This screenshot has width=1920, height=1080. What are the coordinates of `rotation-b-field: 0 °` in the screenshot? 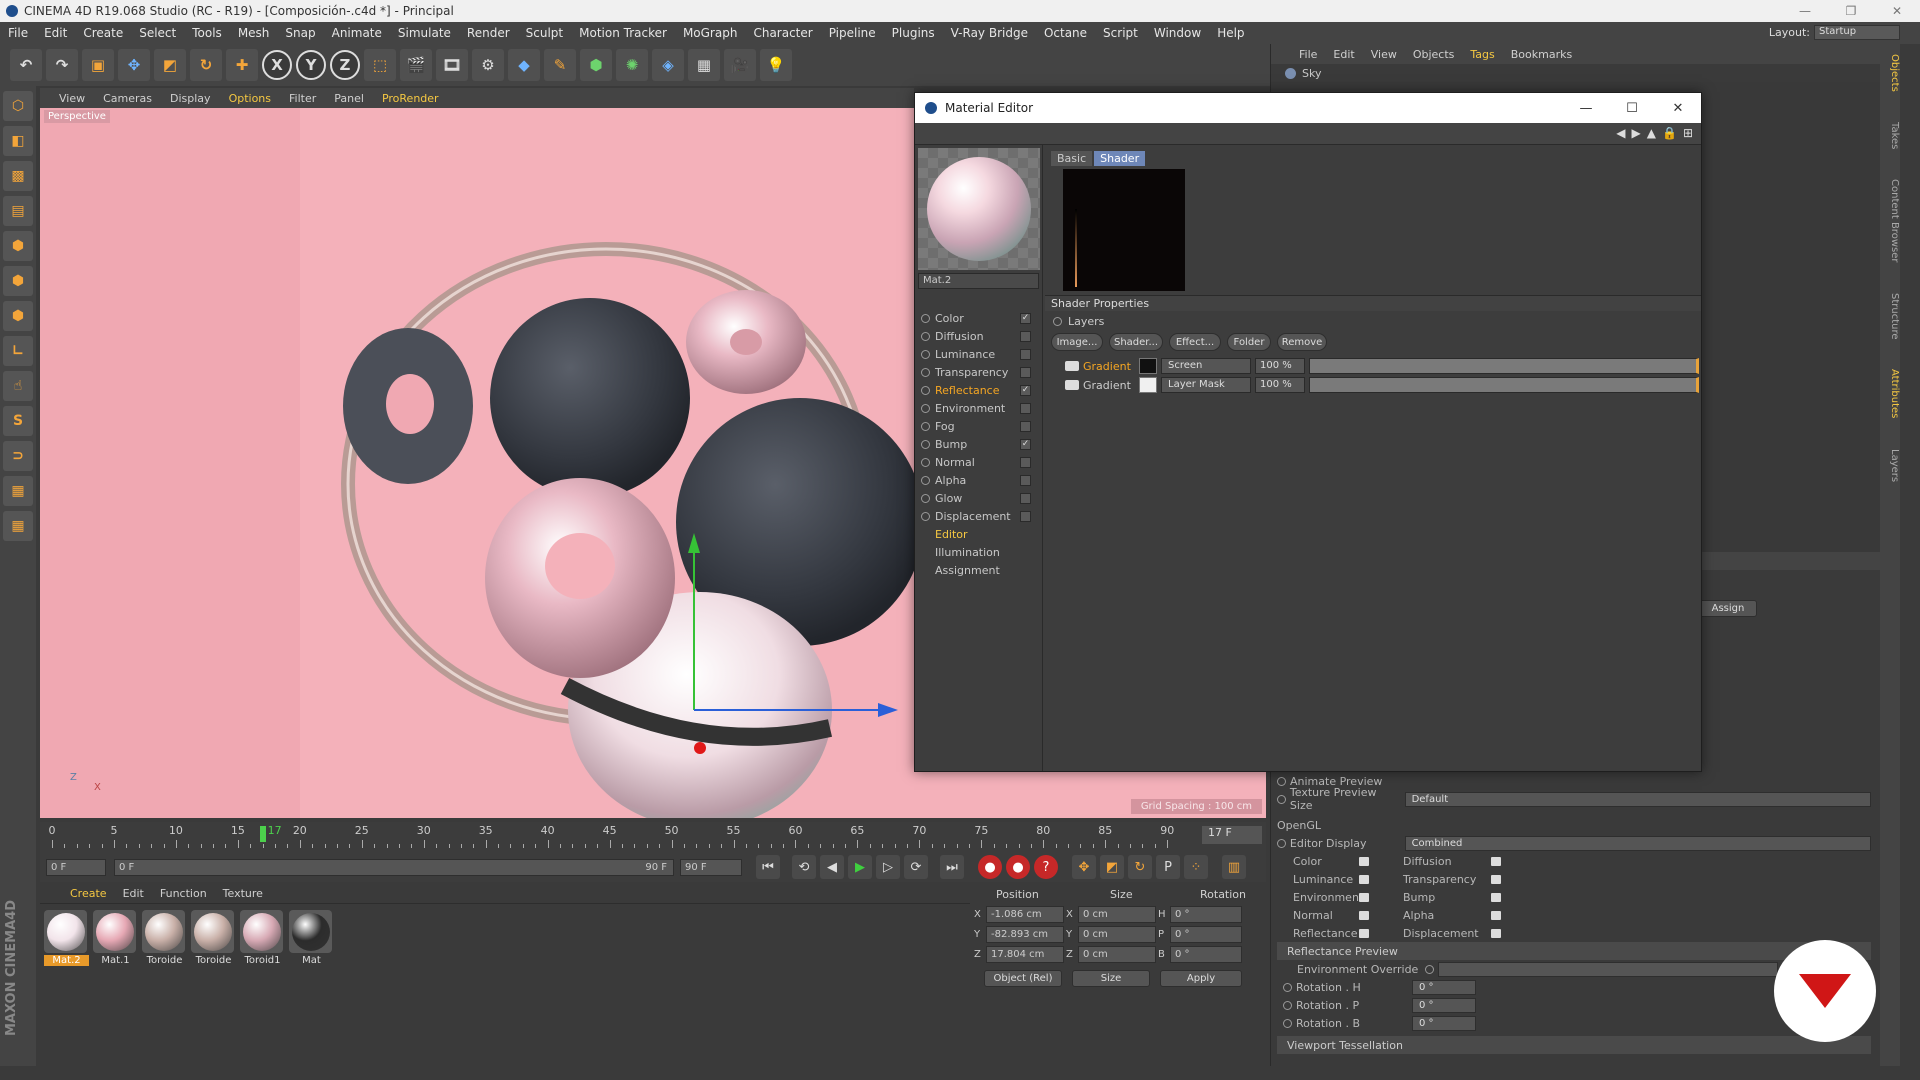 It's located at (1444, 1023).